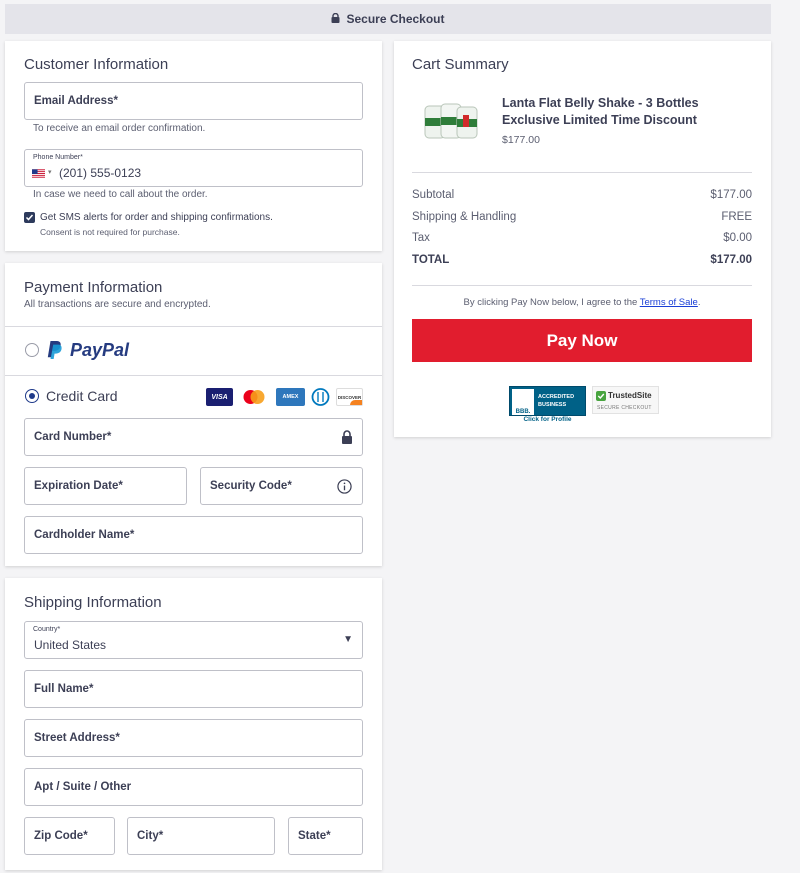 The width and height of the screenshot is (800, 873). I want to click on us-flag-icon, so click(38, 173).